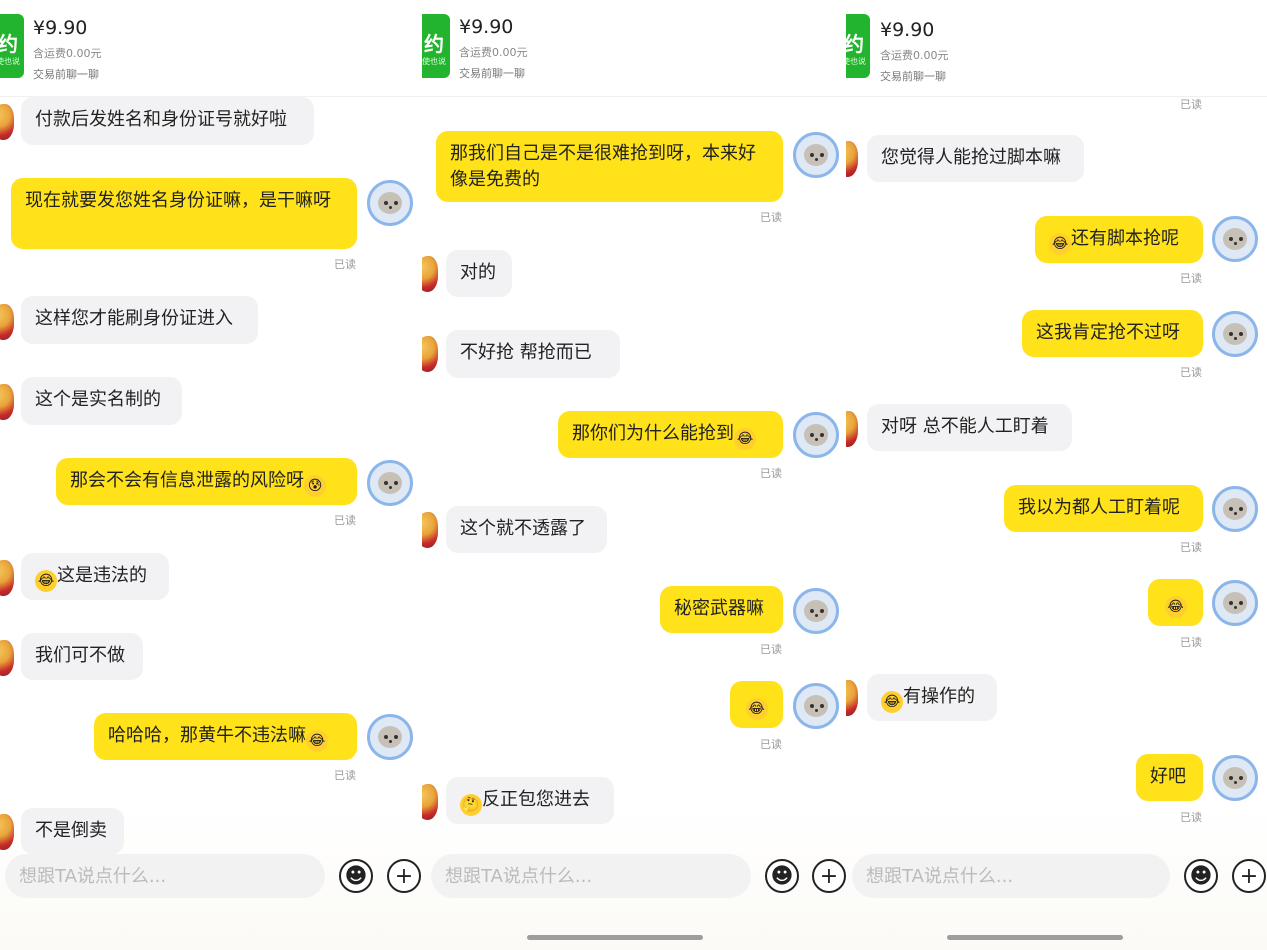 Image resolution: width=1267 pixels, height=950 pixels. I want to click on message-text: 哈哈哈，那黄牛不违法嘛, so click(207, 735).